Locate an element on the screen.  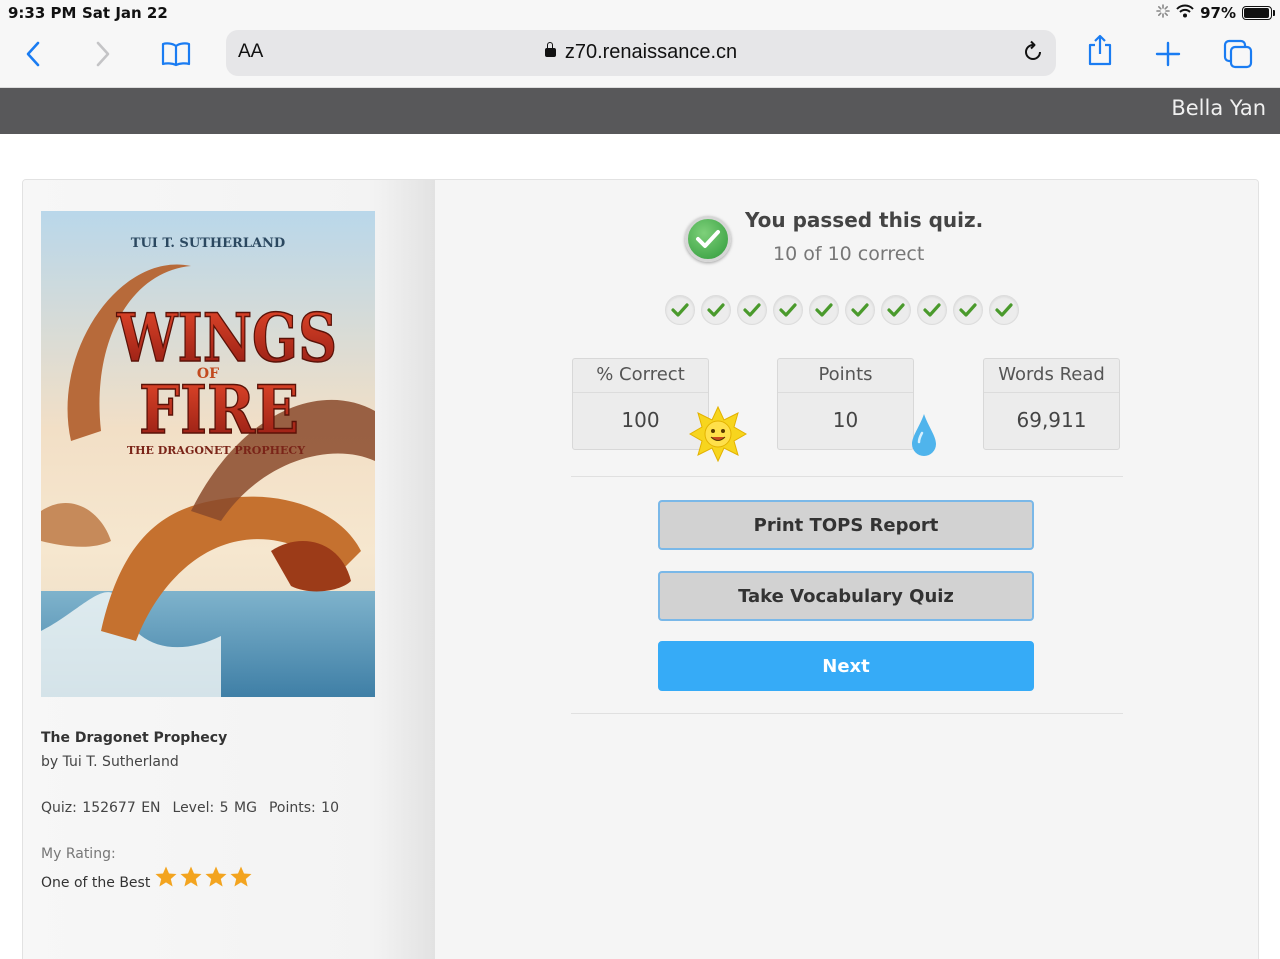
tabs-icon is located at coordinates (1238, 54).